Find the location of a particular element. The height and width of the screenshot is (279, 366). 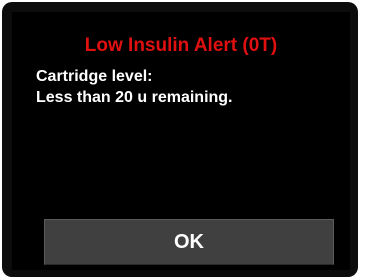

message-line-remaining: Less than 20 u remaining. is located at coordinates (134, 97).